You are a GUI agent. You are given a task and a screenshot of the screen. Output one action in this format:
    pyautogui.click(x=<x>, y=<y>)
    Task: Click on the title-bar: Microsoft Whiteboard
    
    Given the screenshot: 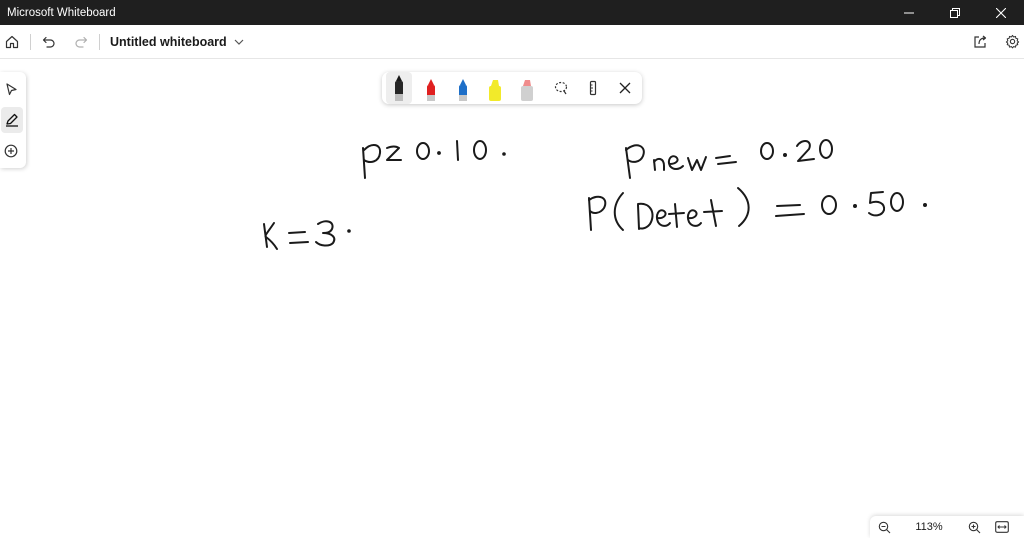 What is the action you would take?
    pyautogui.click(x=512, y=12)
    